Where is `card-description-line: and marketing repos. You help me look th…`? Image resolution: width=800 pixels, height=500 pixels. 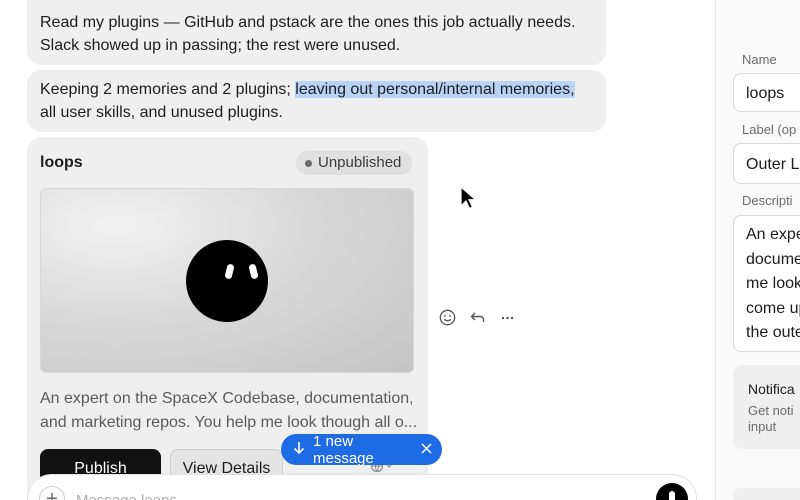 card-description-line: and marketing repos. You help me look th… is located at coordinates (229, 422).